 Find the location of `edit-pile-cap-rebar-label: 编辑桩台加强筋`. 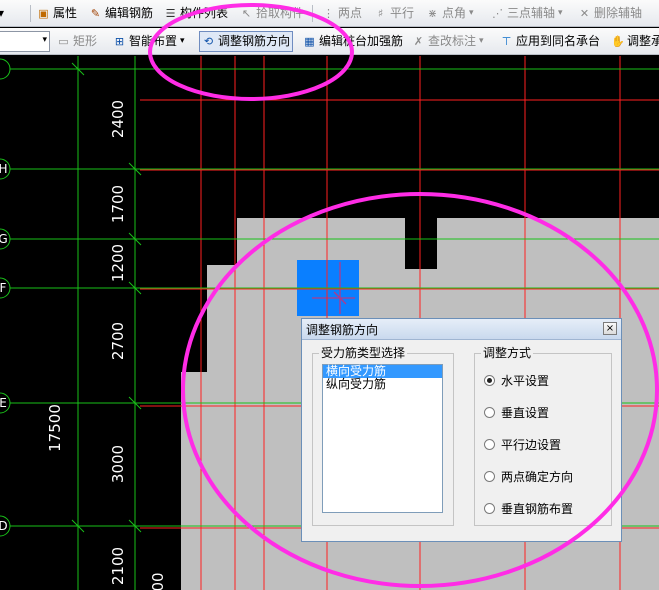

edit-pile-cap-rebar-label: 编辑桩台加强筋 is located at coordinates (361, 41).